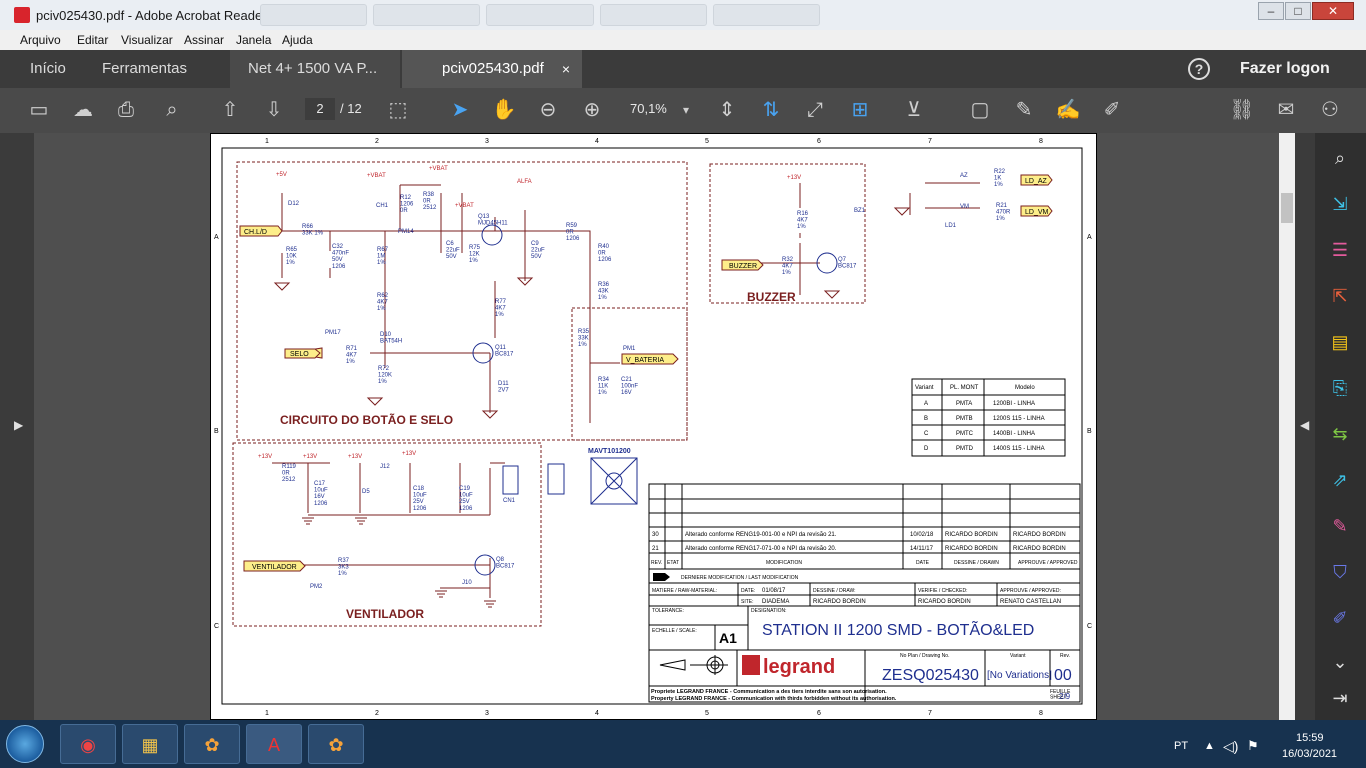 This screenshot has width=1366, height=768. I want to click on print-icon: ⎙, so click(126, 110).